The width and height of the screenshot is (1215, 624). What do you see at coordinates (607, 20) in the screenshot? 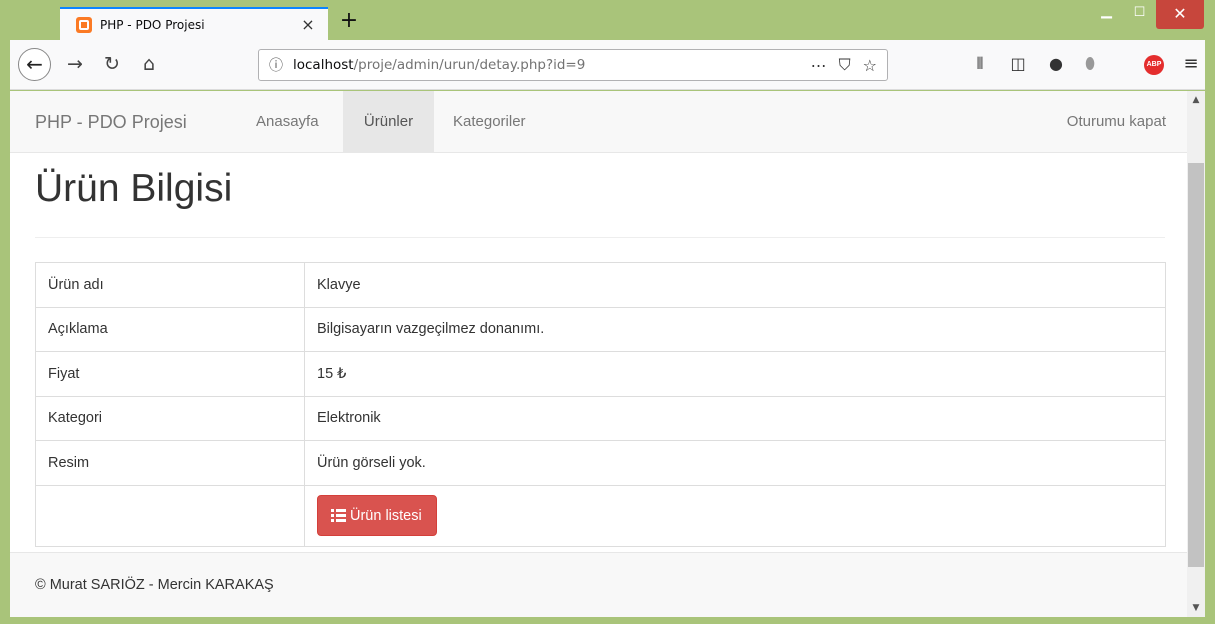
I see `browser-titlebar: PHP - PDO Projesi × + ▁ ☐ ✕` at bounding box center [607, 20].